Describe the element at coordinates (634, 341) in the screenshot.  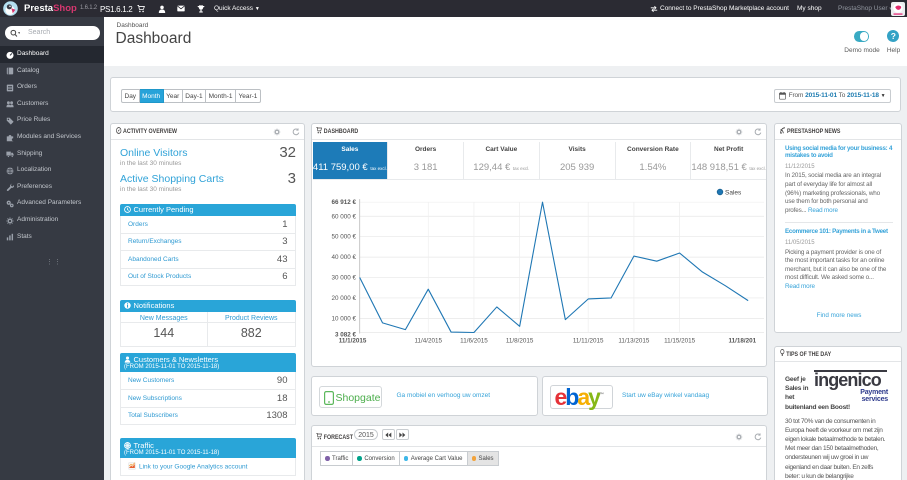
I see `svg-text: 11/13/2015` at that location.